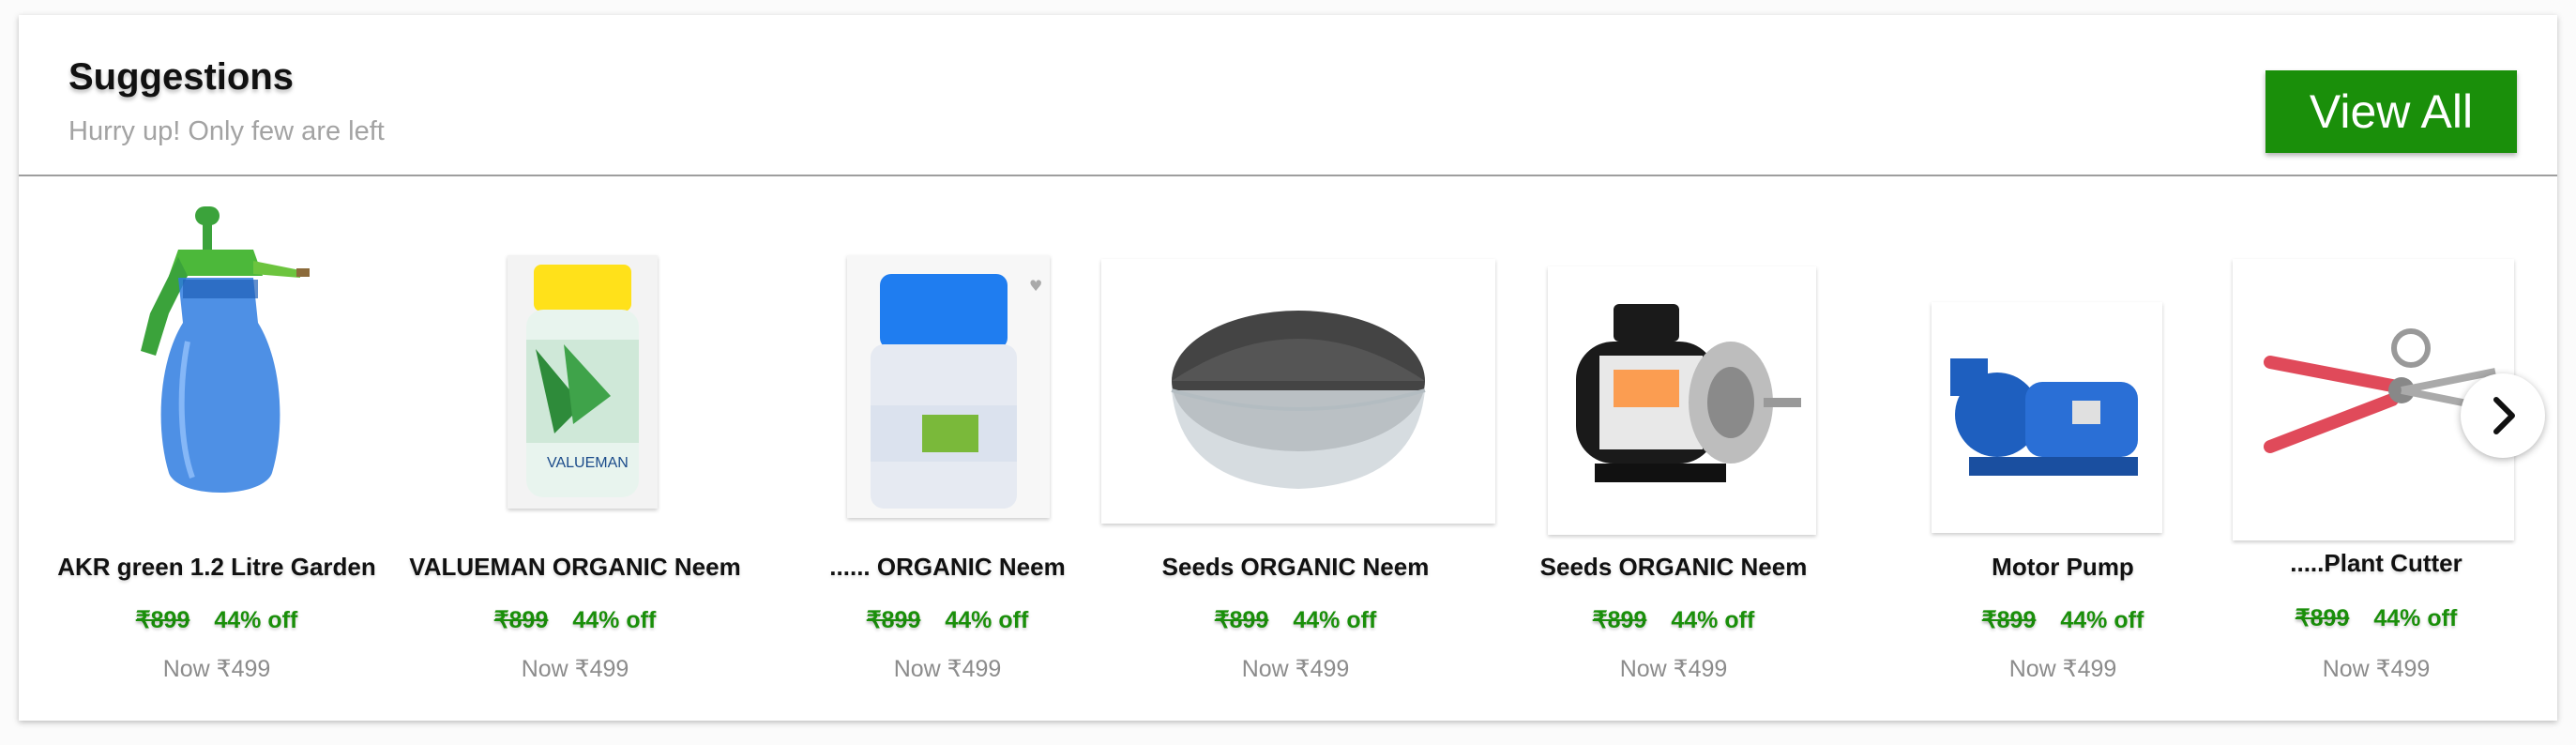 This screenshot has width=2576, height=745. What do you see at coordinates (947, 567) in the screenshot?
I see `product-name: ...... ORGANIC Neem` at bounding box center [947, 567].